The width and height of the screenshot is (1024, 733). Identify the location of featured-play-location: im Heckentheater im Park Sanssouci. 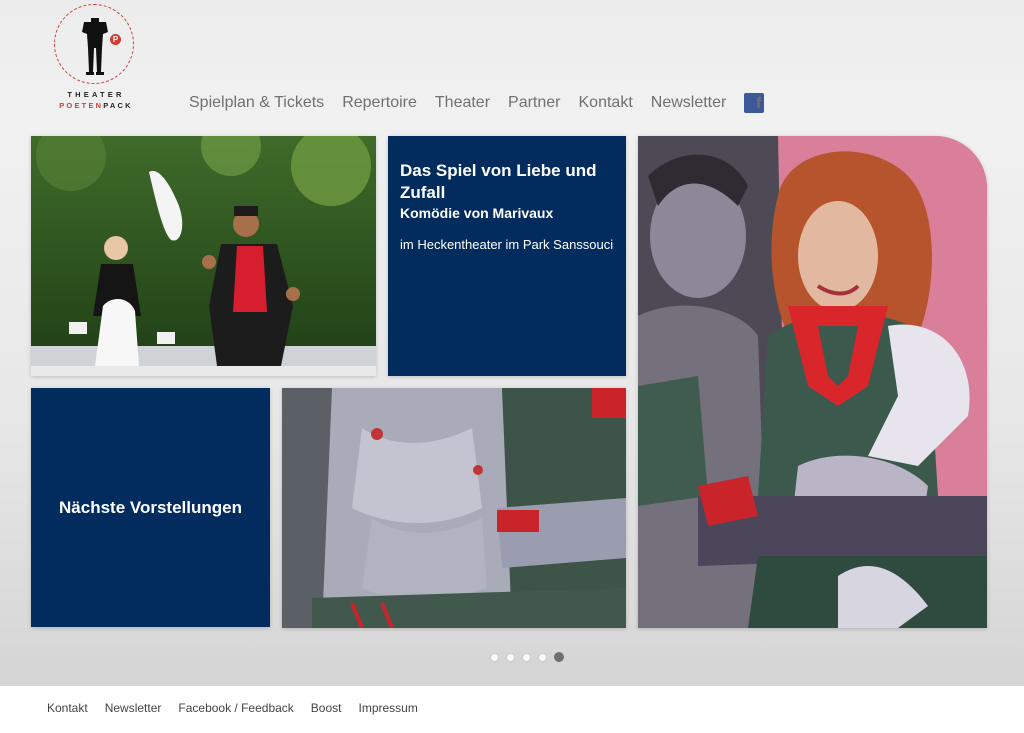
(507, 244).